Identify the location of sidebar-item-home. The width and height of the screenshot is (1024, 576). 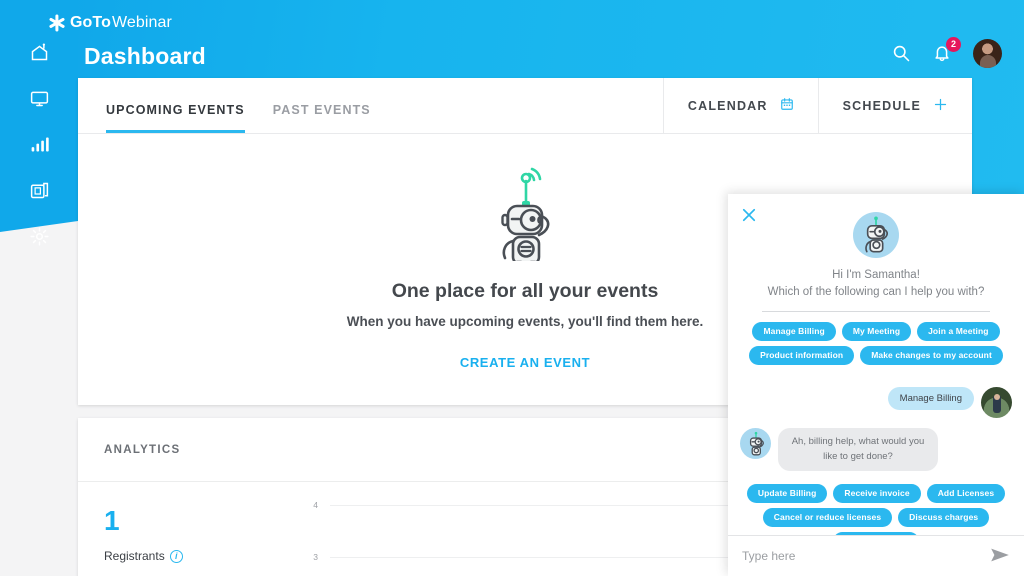
(39, 52).